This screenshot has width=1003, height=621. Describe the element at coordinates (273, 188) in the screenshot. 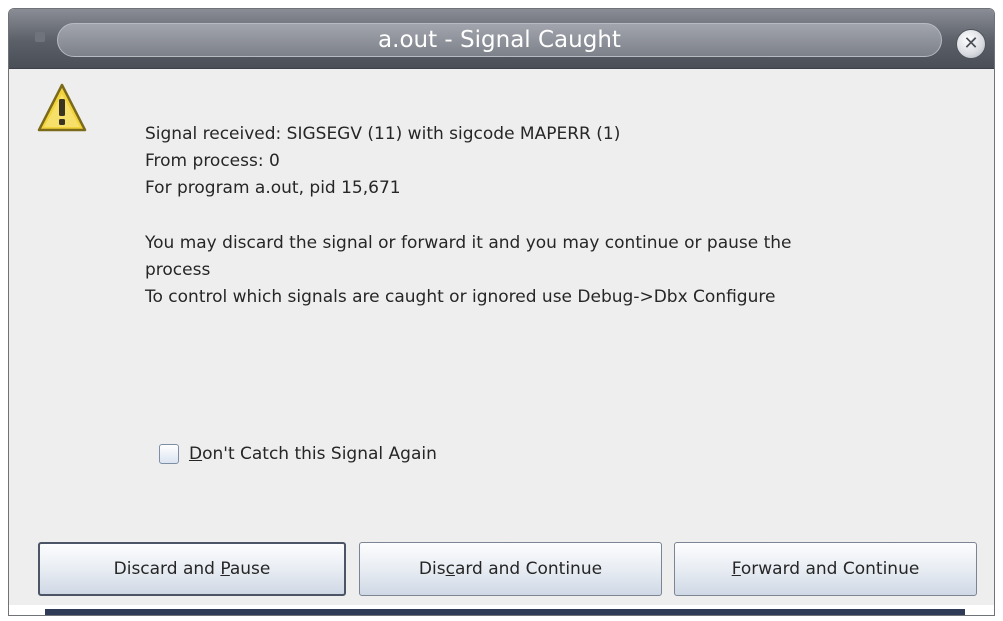

I see `message-line: For program a.out, pid 15,671` at that location.